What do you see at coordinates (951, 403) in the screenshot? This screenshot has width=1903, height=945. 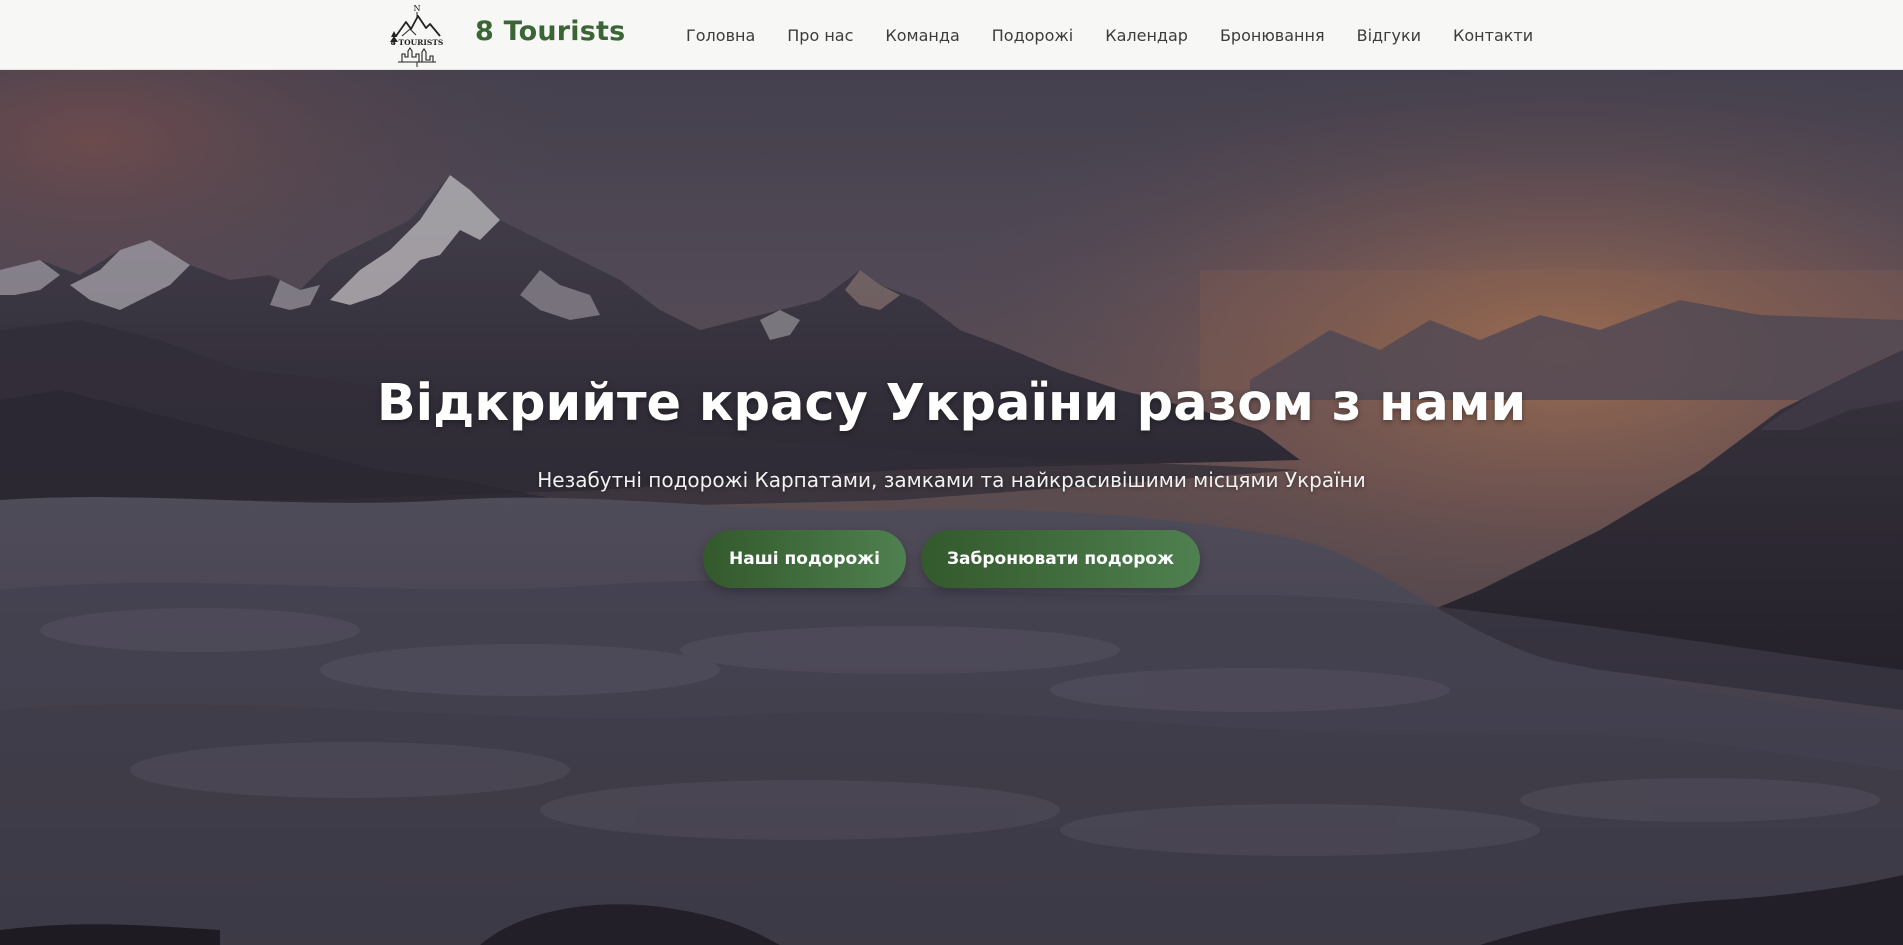 I see `hero-title: Відкрийте красу України разом з нами` at bounding box center [951, 403].